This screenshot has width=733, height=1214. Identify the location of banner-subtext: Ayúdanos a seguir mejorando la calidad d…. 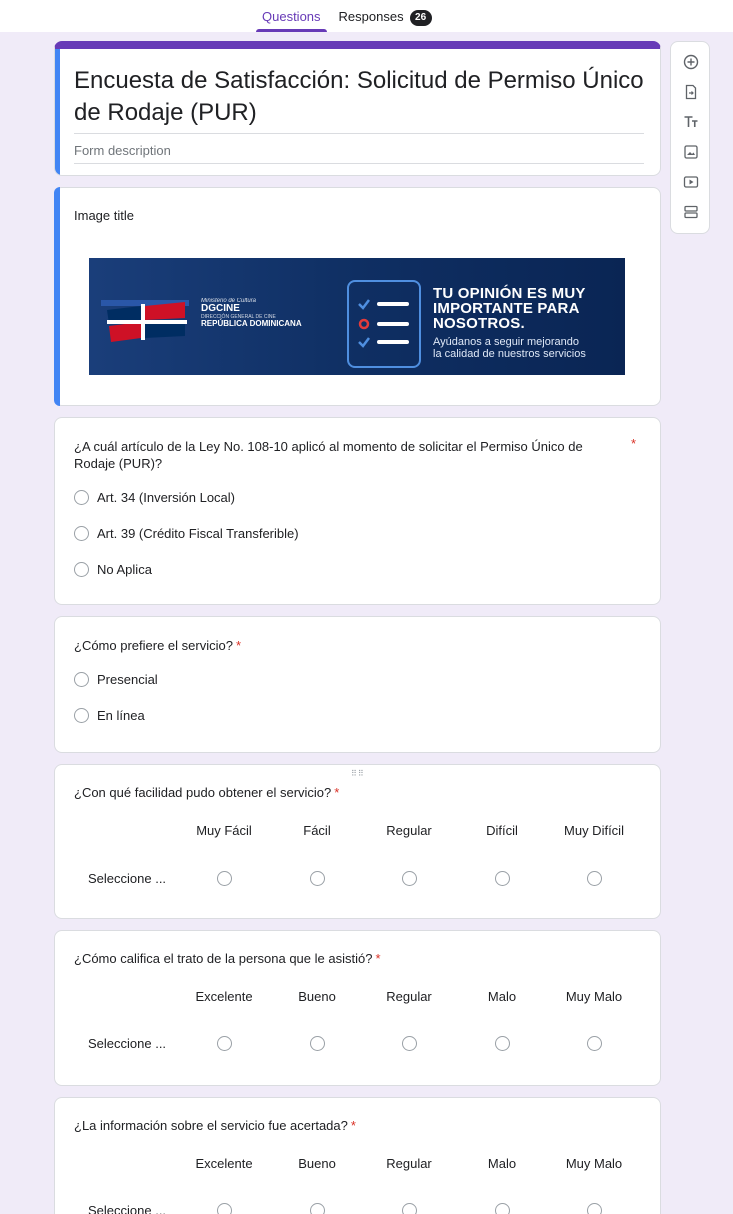
(509, 348).